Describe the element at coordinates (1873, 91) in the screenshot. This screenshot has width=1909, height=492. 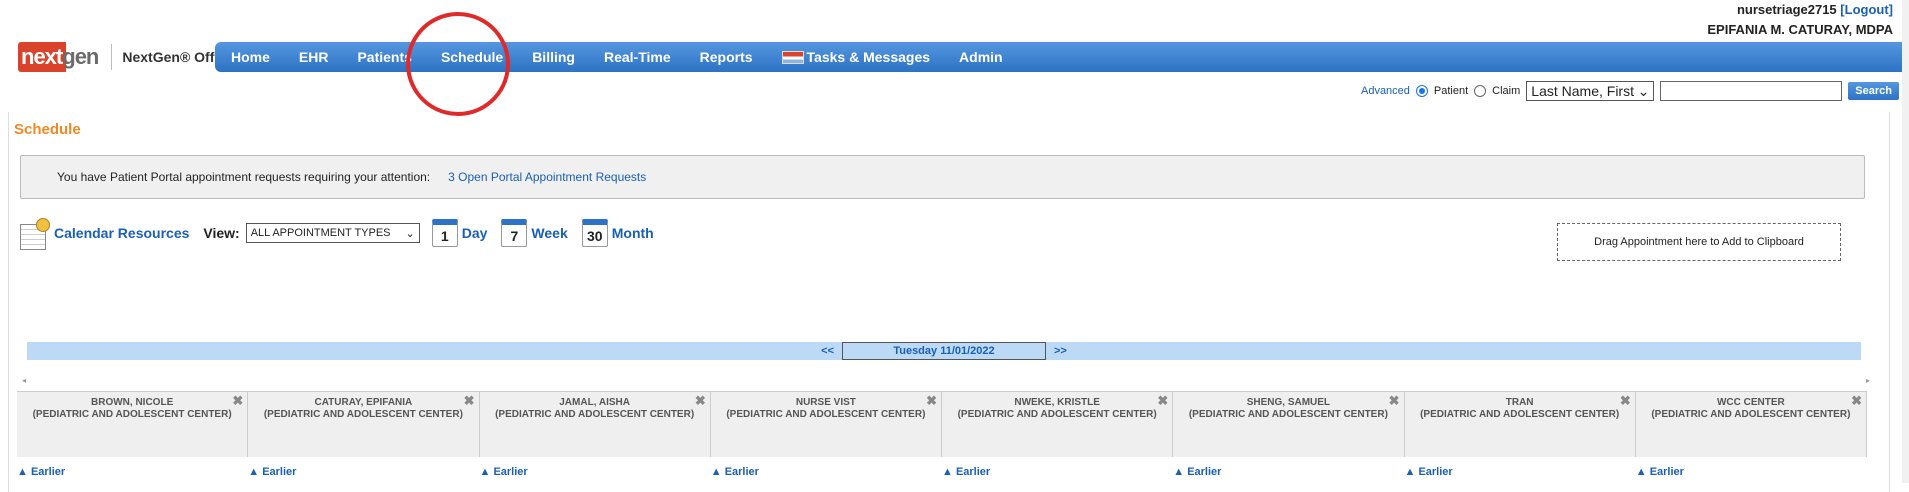
I see `search-button: Search` at that location.